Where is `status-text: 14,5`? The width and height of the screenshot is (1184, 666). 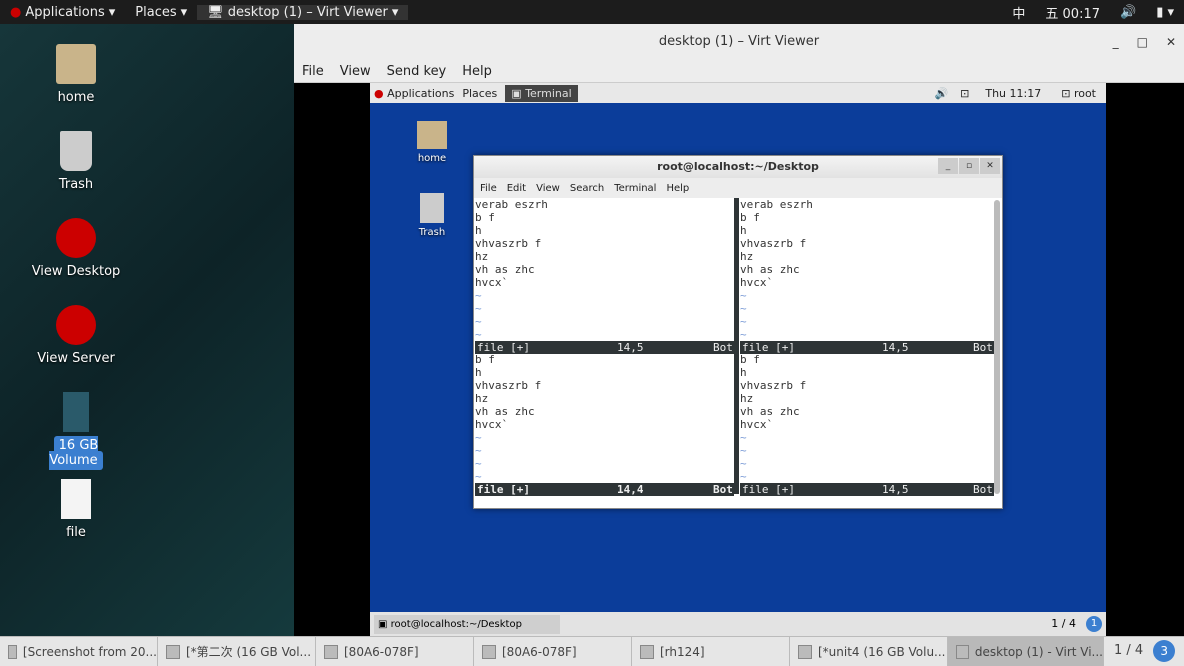
status-text: 14,5 is located at coordinates (895, 489).